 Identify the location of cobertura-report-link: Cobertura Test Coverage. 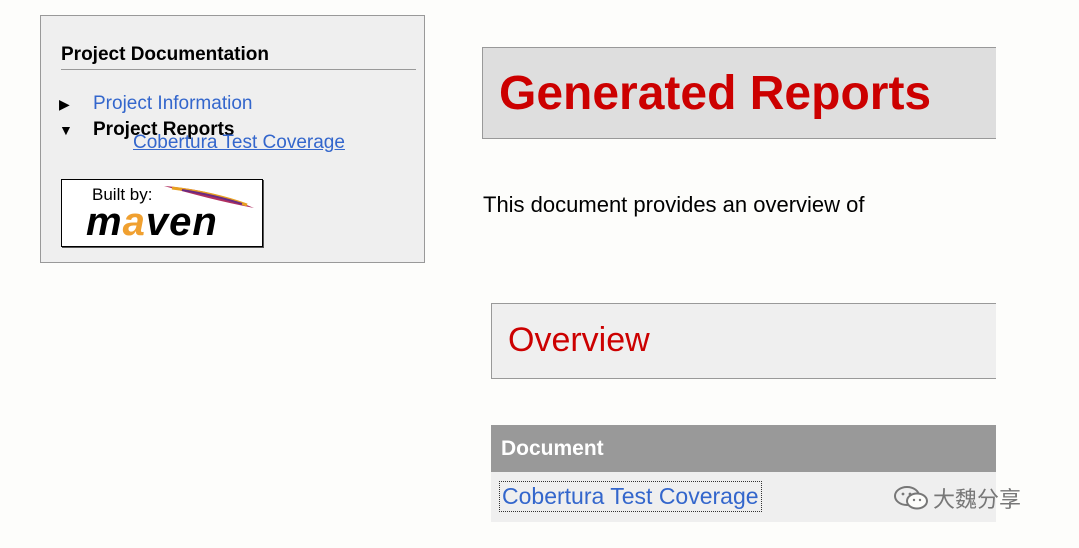
(630, 496).